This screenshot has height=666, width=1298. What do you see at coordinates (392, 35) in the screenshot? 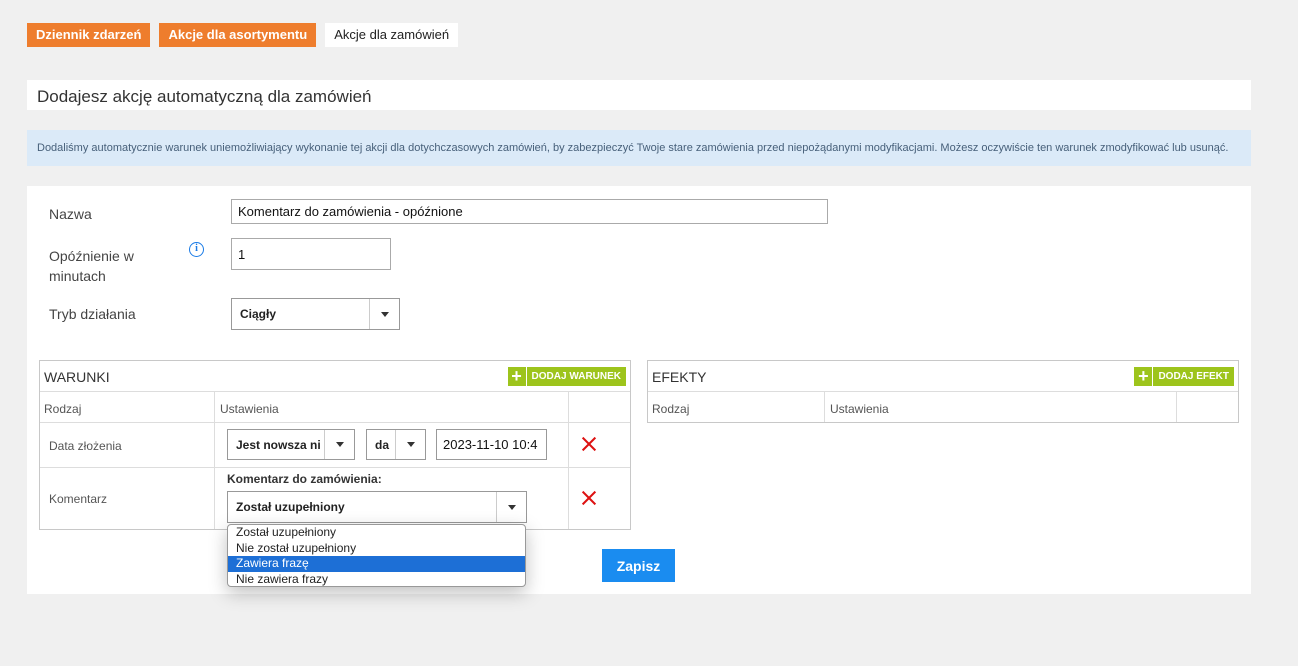
I see `tab-order-actions: Akcje dla zamówień` at bounding box center [392, 35].